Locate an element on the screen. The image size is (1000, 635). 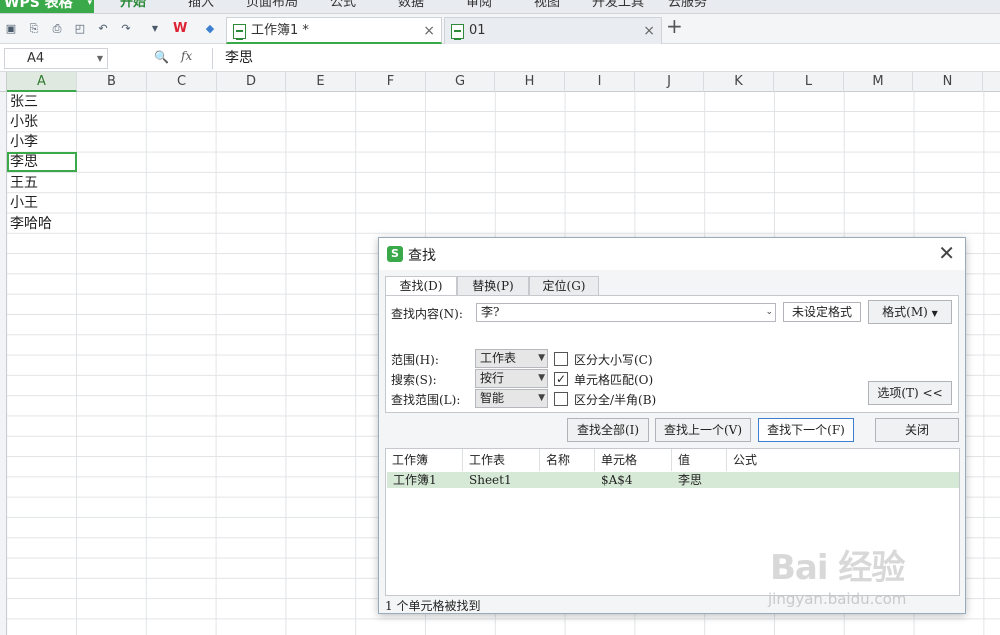
zoom-icon: 🔍 is located at coordinates (161, 57).